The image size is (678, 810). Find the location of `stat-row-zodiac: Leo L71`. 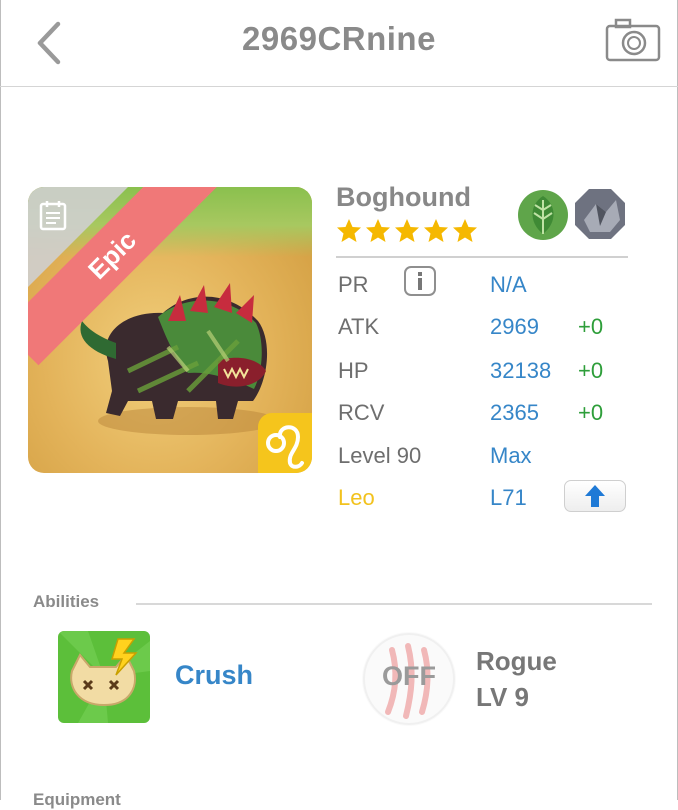

stat-row-zodiac: Leo L71 is located at coordinates (488, 500).